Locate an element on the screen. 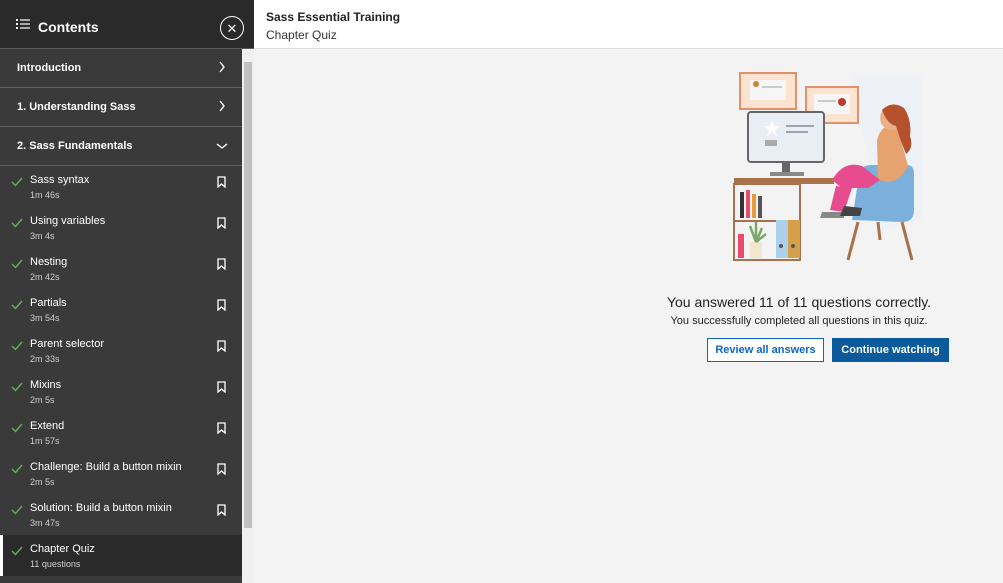  list-icon is located at coordinates (23, 24).